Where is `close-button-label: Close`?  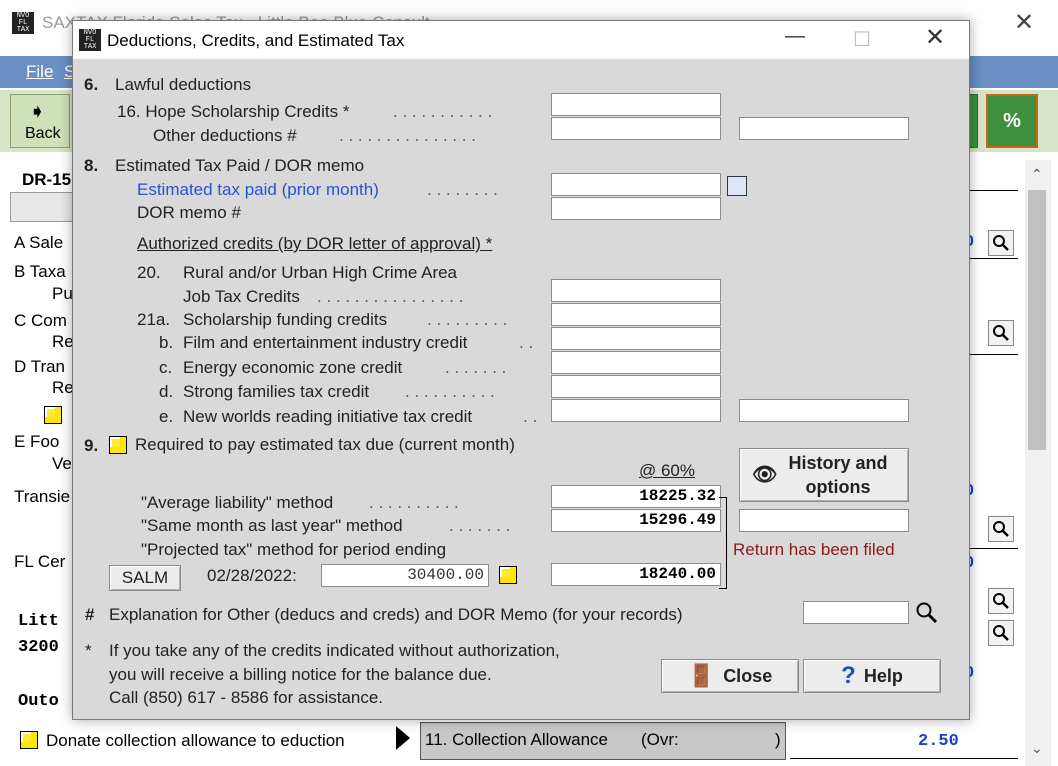
close-button-label: Close is located at coordinates (748, 675).